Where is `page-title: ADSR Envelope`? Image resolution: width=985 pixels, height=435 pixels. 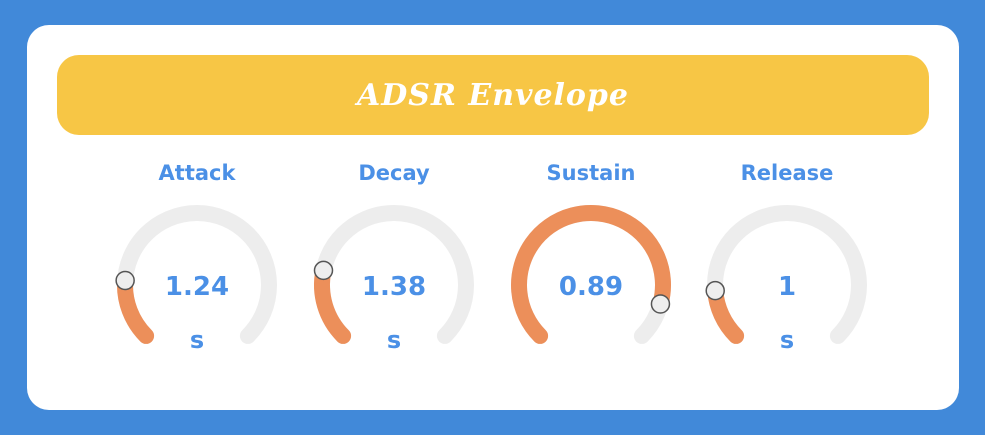 page-title: ADSR Envelope is located at coordinates (493, 95).